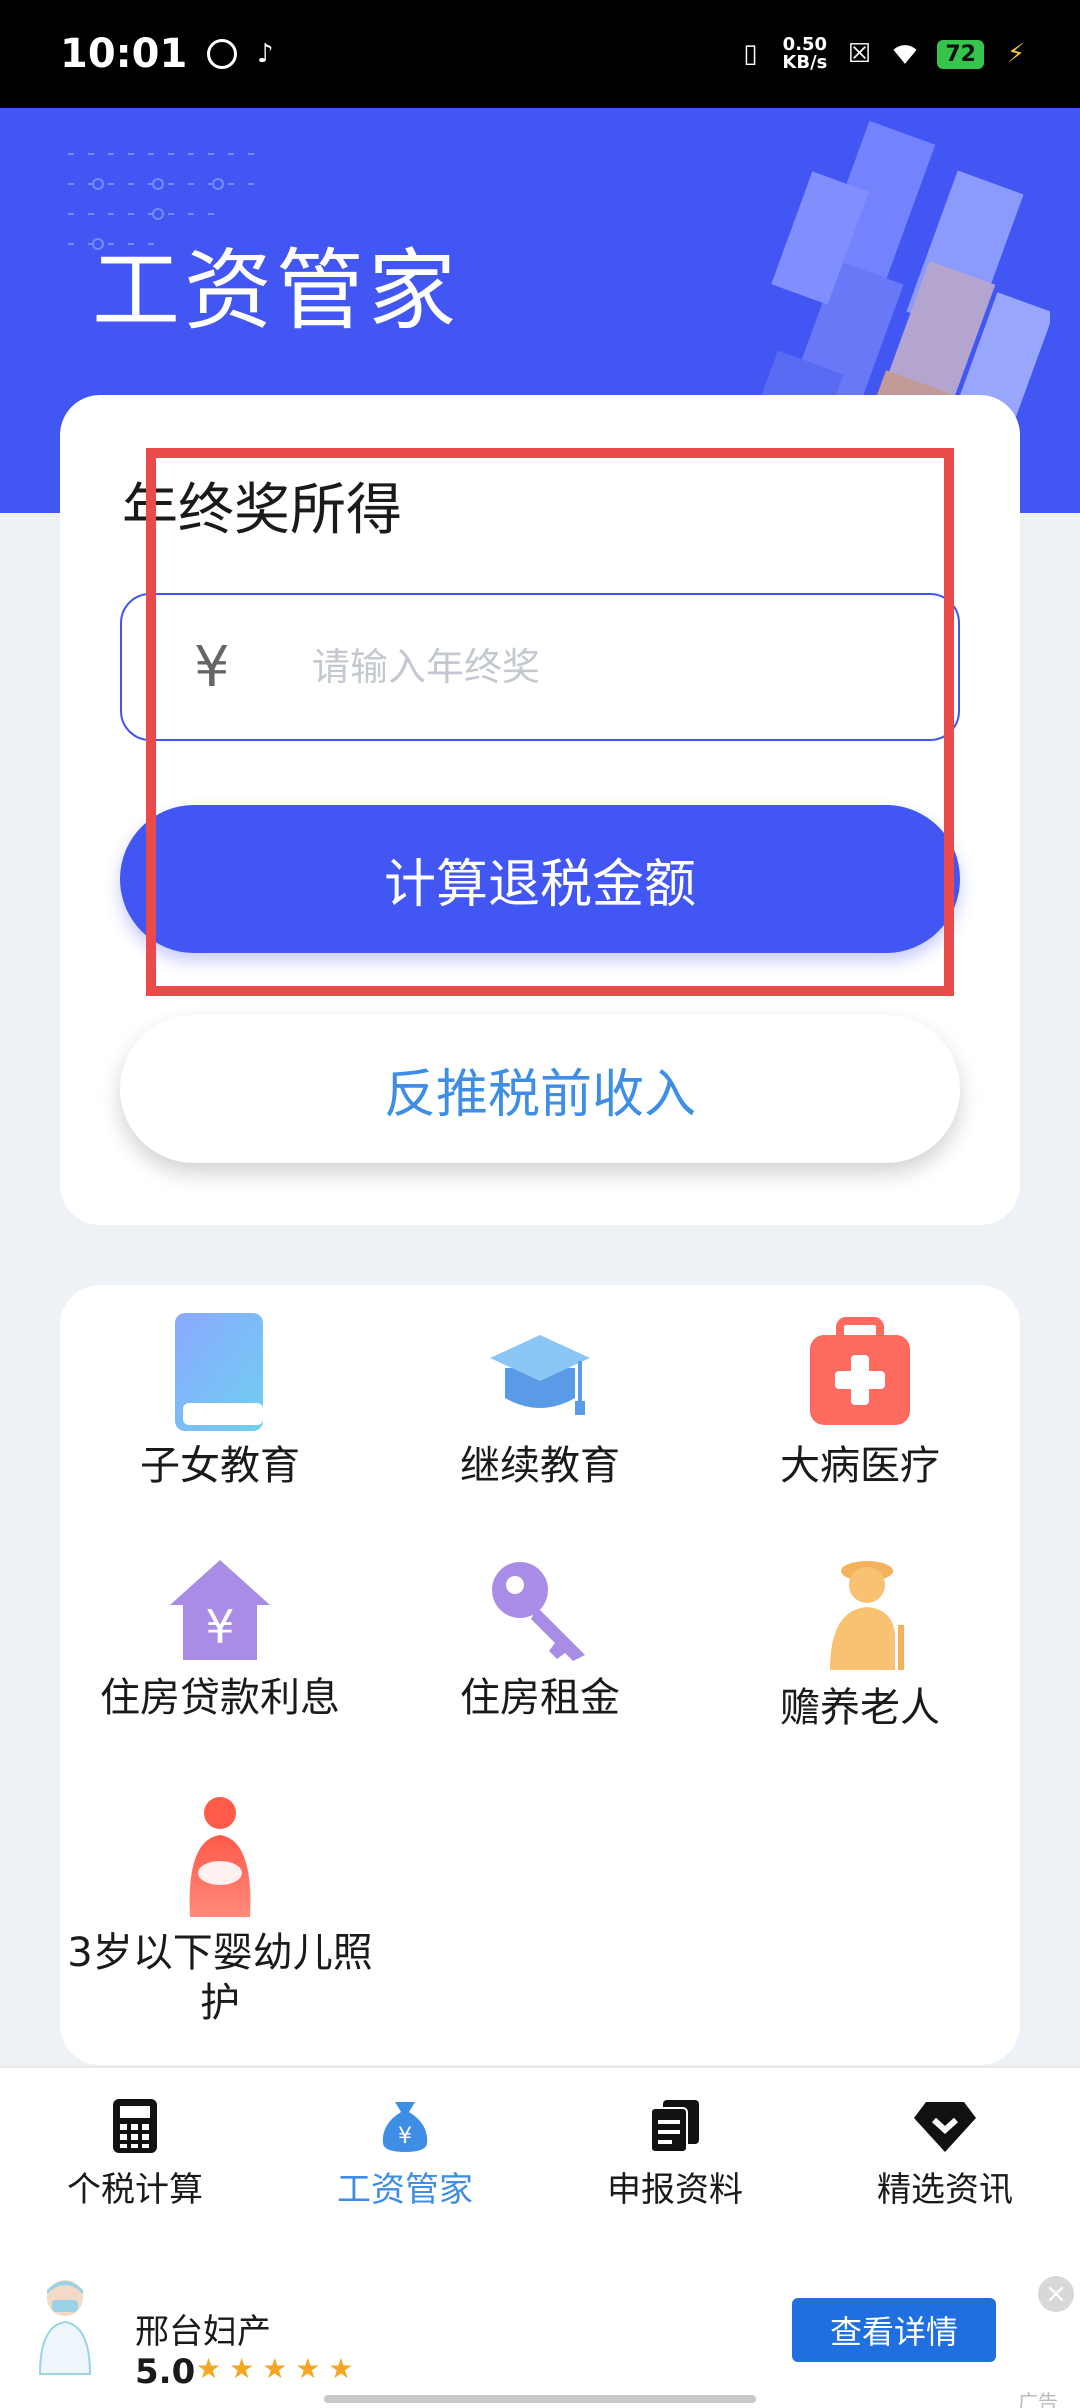  What do you see at coordinates (805, 62) in the screenshot?
I see `network-speed-unit: KB/s` at bounding box center [805, 62].